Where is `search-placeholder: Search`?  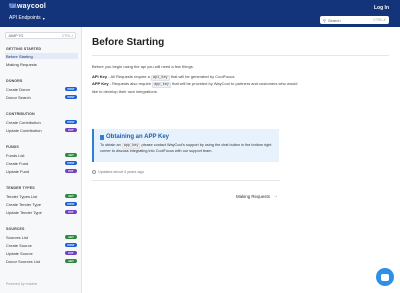 search-placeholder: Search is located at coordinates (334, 20).